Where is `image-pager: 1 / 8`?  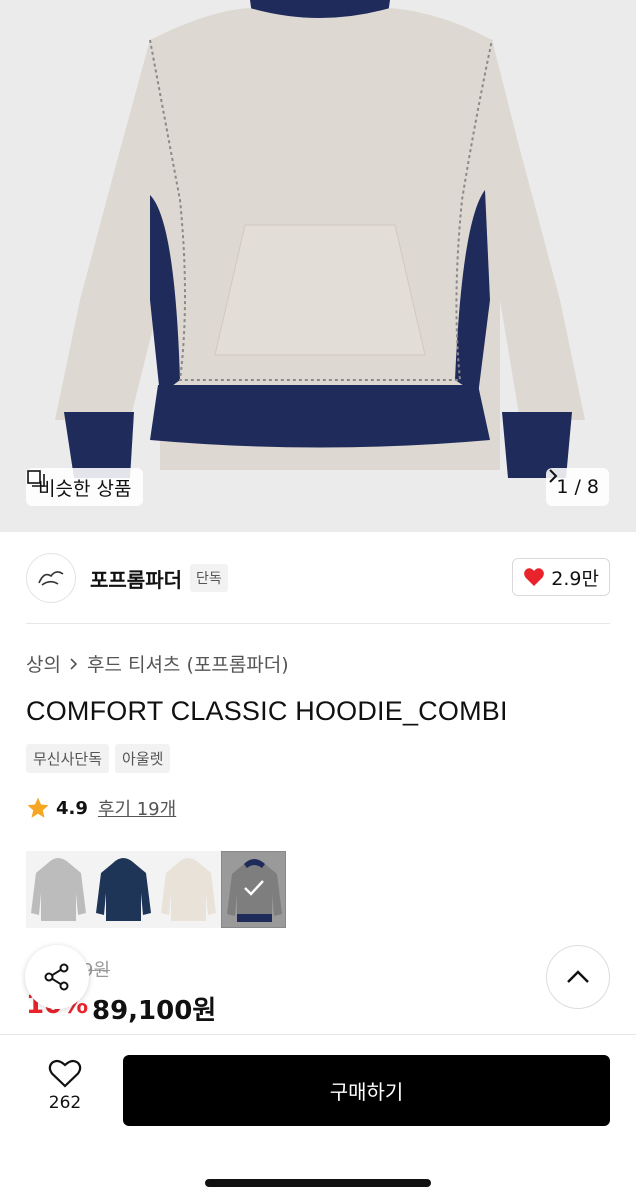
image-pager: 1 / 8 is located at coordinates (577, 487).